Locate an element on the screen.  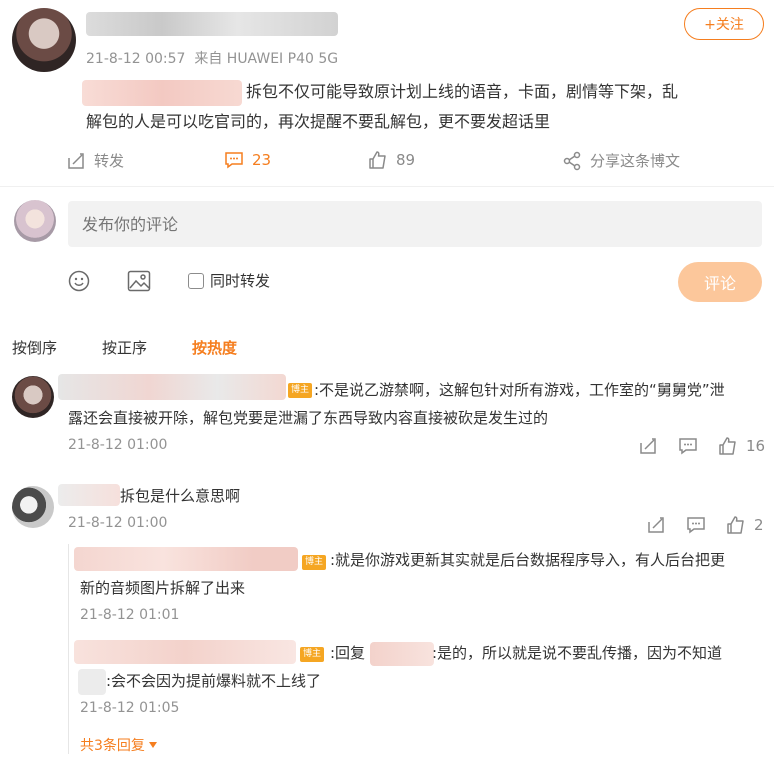
reply-time: 21-8-12 01:01 is located at coordinates (130, 615).